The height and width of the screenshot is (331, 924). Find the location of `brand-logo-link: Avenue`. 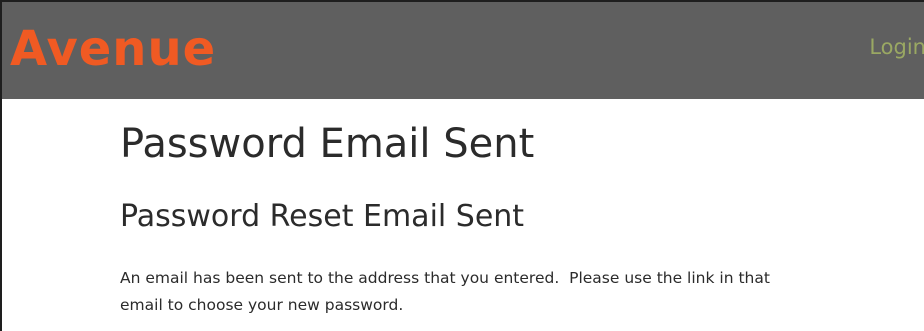

brand-logo-link: Avenue is located at coordinates (130, 47).